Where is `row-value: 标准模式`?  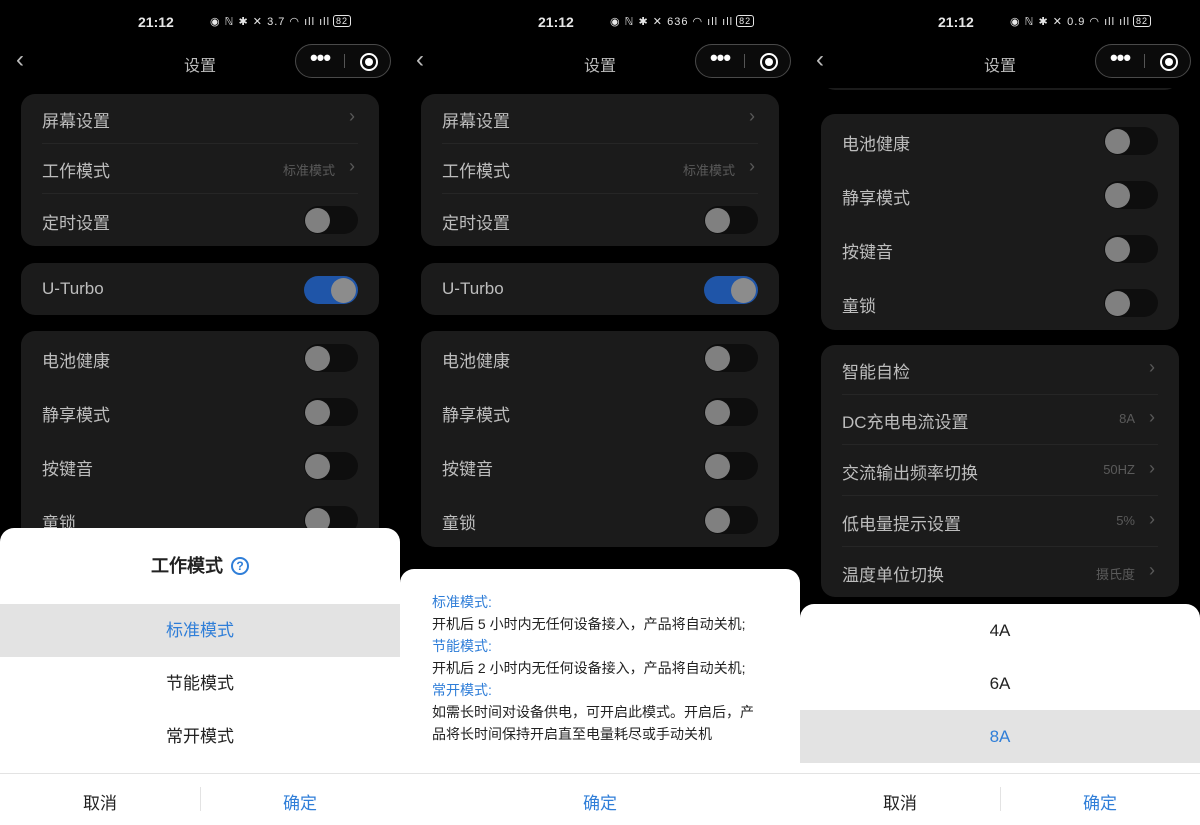 row-value: 标准模式 is located at coordinates (708, 170).